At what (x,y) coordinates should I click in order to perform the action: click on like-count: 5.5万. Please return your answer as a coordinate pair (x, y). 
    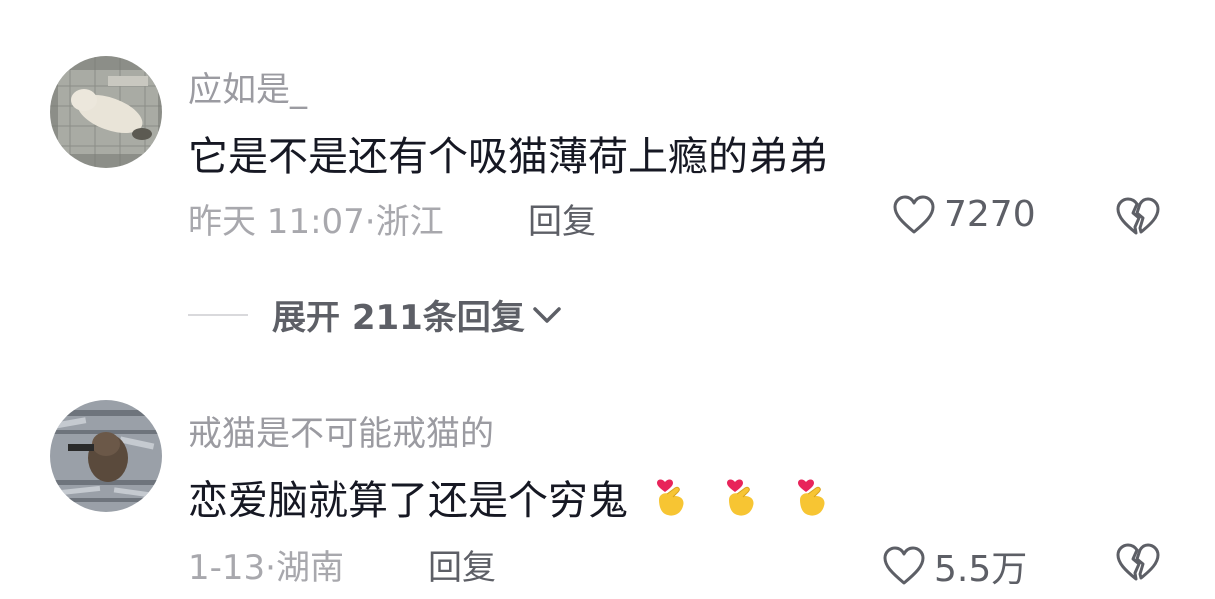
    Looking at the image, I should click on (981, 569).